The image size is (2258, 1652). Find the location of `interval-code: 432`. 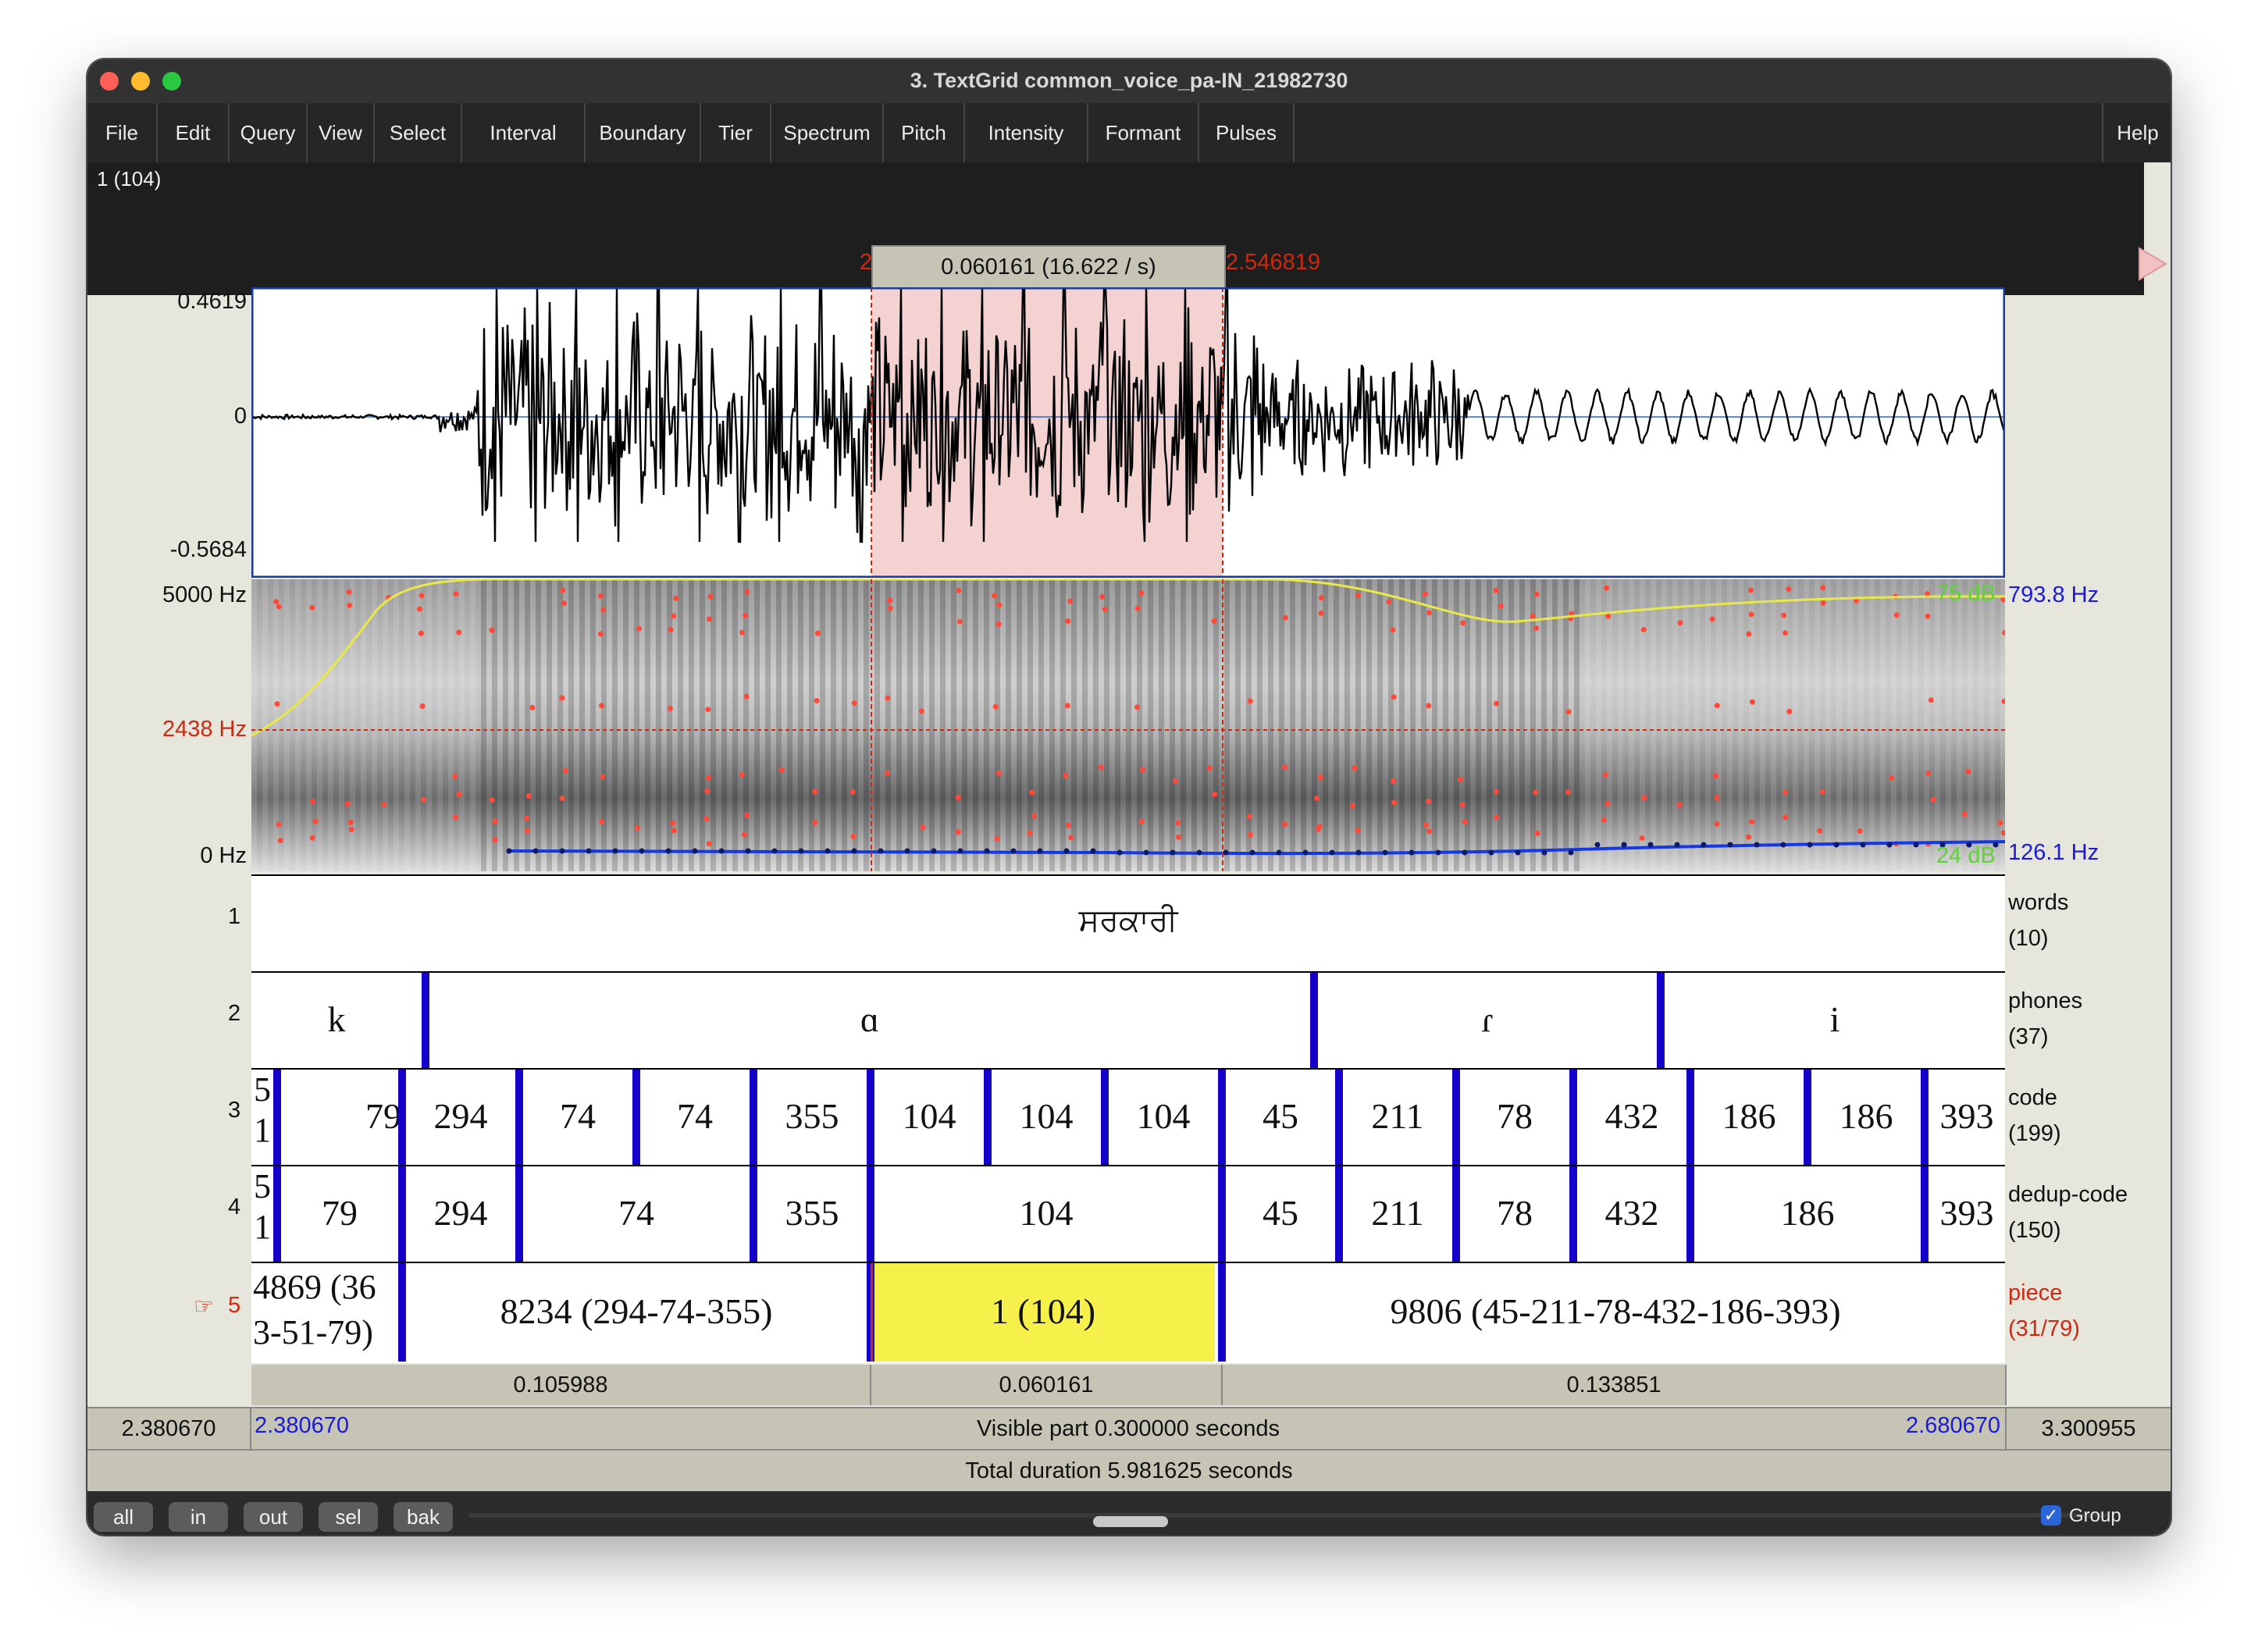

interval-code: 432 is located at coordinates (1631, 1117).